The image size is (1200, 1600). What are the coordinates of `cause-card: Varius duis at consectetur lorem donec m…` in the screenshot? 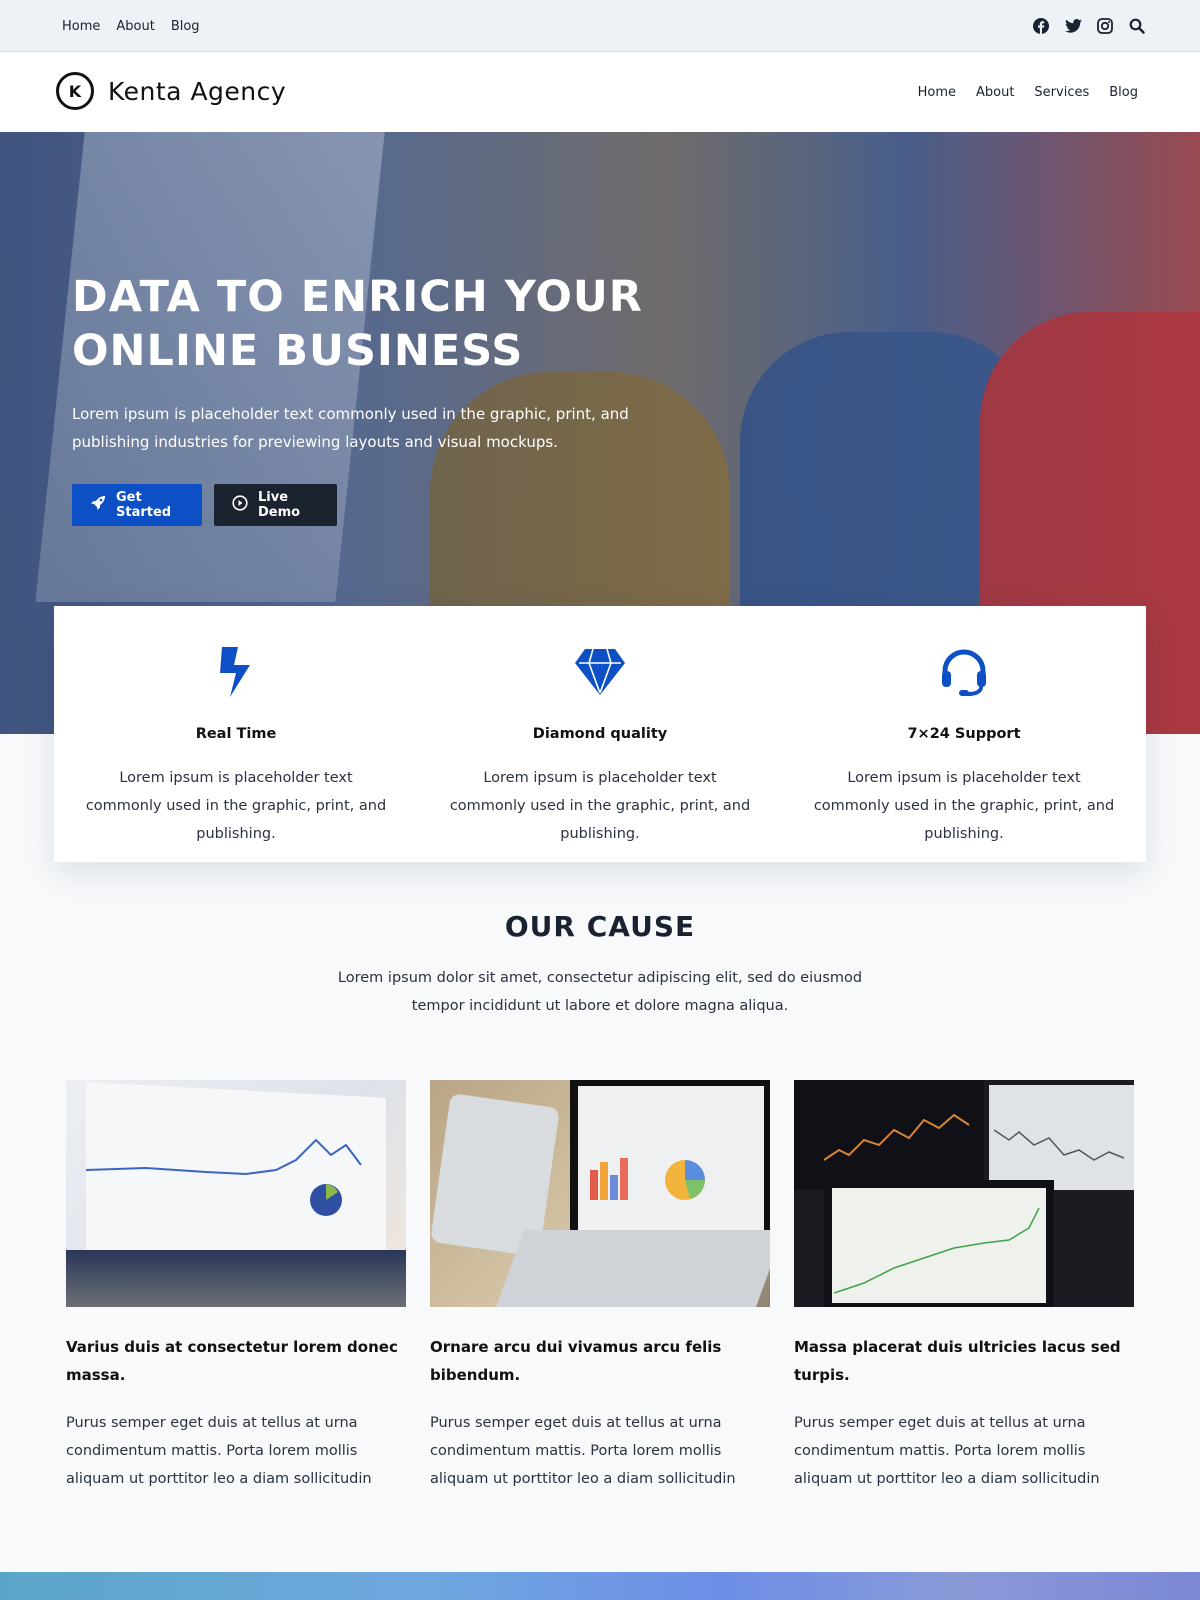 It's located at (236, 1286).